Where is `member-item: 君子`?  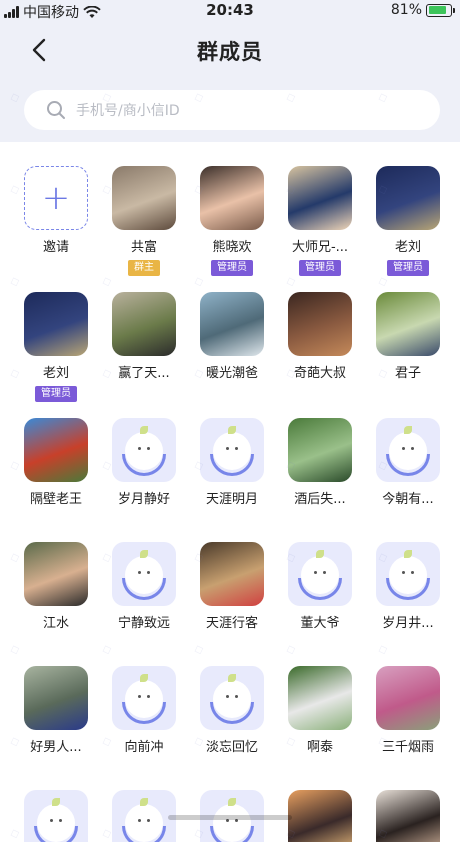
member-item: 君子 is located at coordinates (408, 336).